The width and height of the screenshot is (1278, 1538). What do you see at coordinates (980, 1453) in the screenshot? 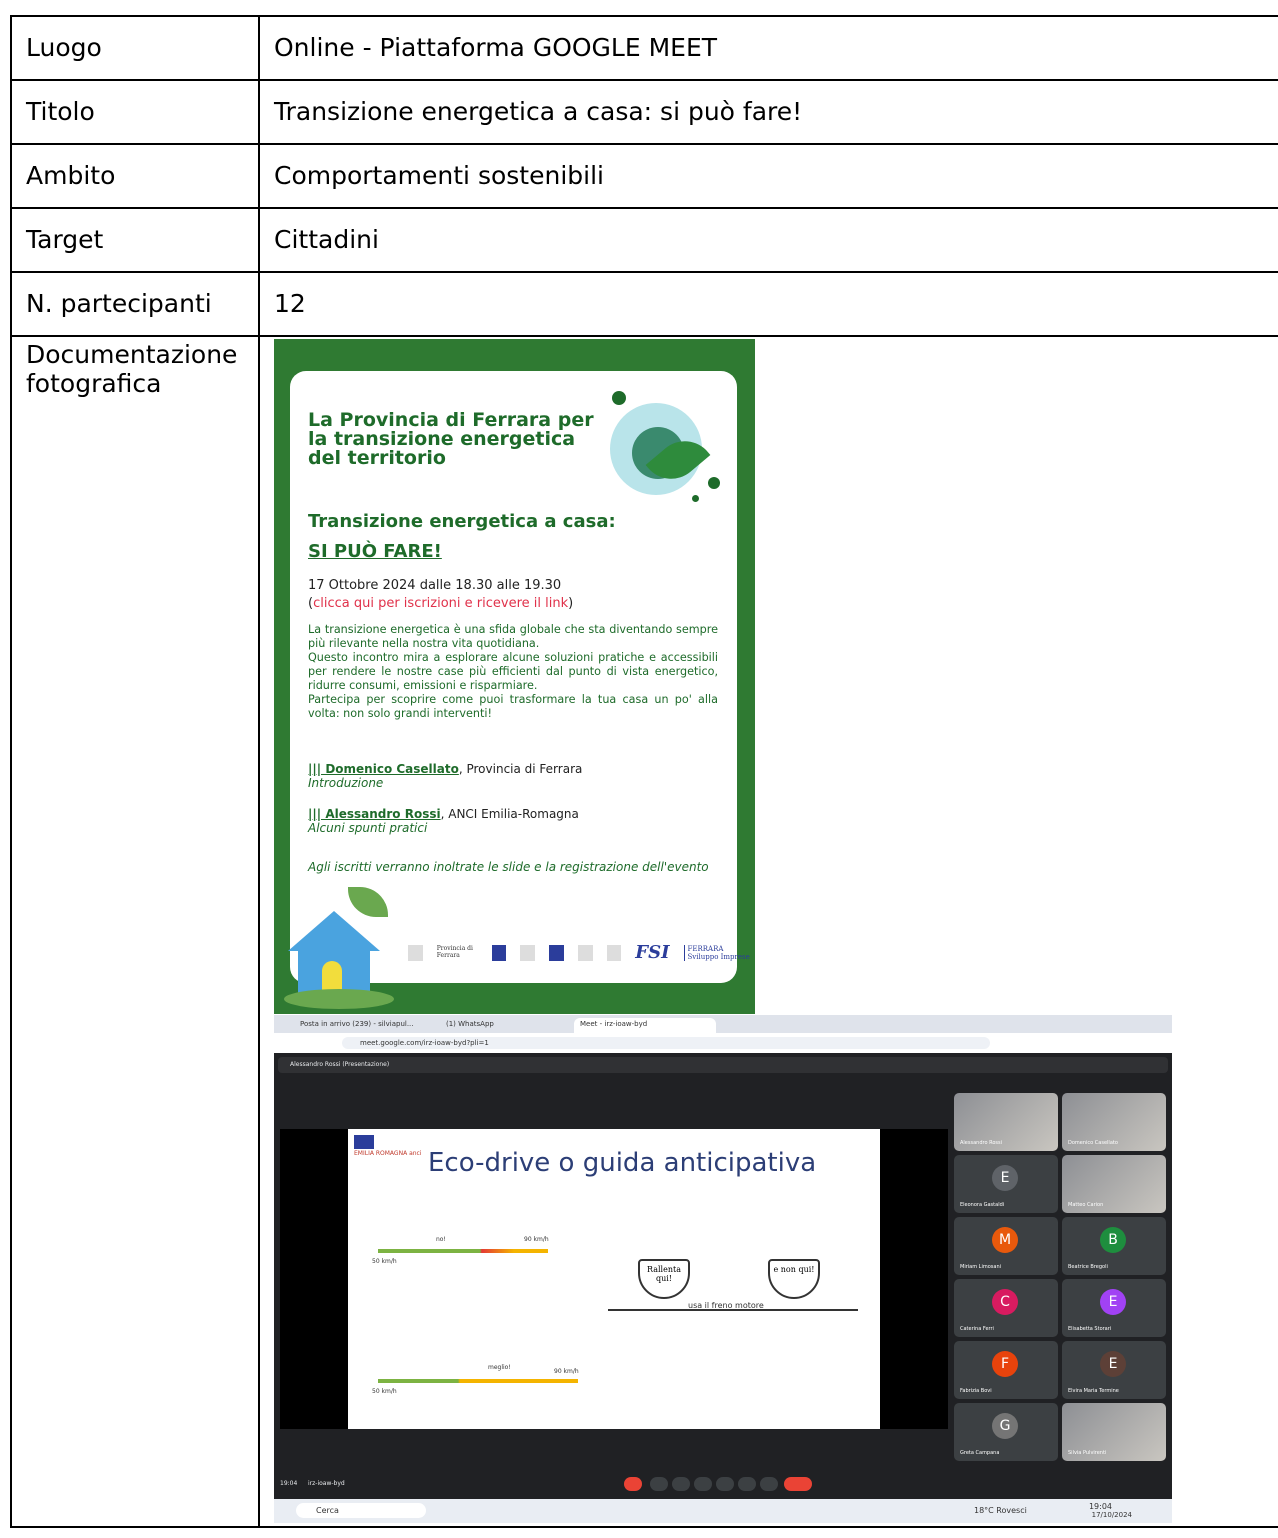
I see `participant-name: Greta Campana` at bounding box center [980, 1453].